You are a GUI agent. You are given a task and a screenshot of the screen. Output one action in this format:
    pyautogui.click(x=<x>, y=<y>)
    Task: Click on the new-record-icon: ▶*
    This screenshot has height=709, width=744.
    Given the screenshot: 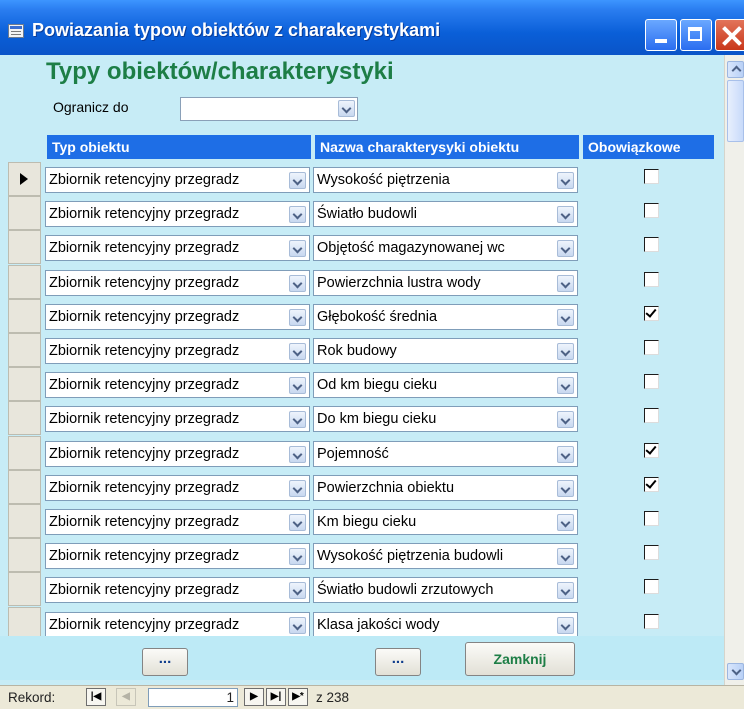 What is the action you would take?
    pyautogui.click(x=298, y=697)
    